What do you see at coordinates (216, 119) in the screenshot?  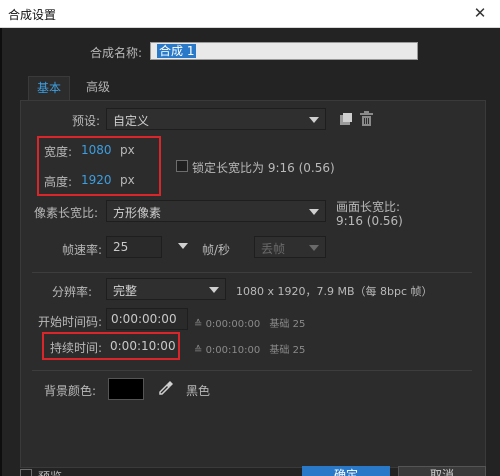 I see `preset-dropdown: 自定义` at bounding box center [216, 119].